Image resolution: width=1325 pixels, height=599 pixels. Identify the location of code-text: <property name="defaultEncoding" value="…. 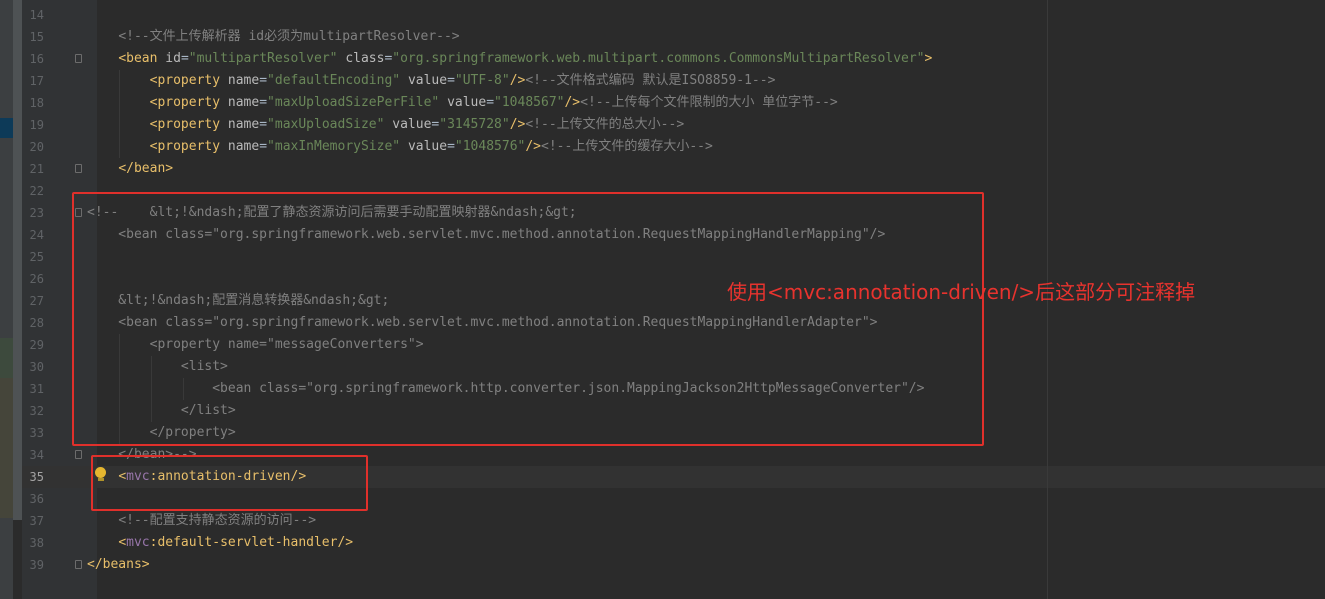
(462, 80).